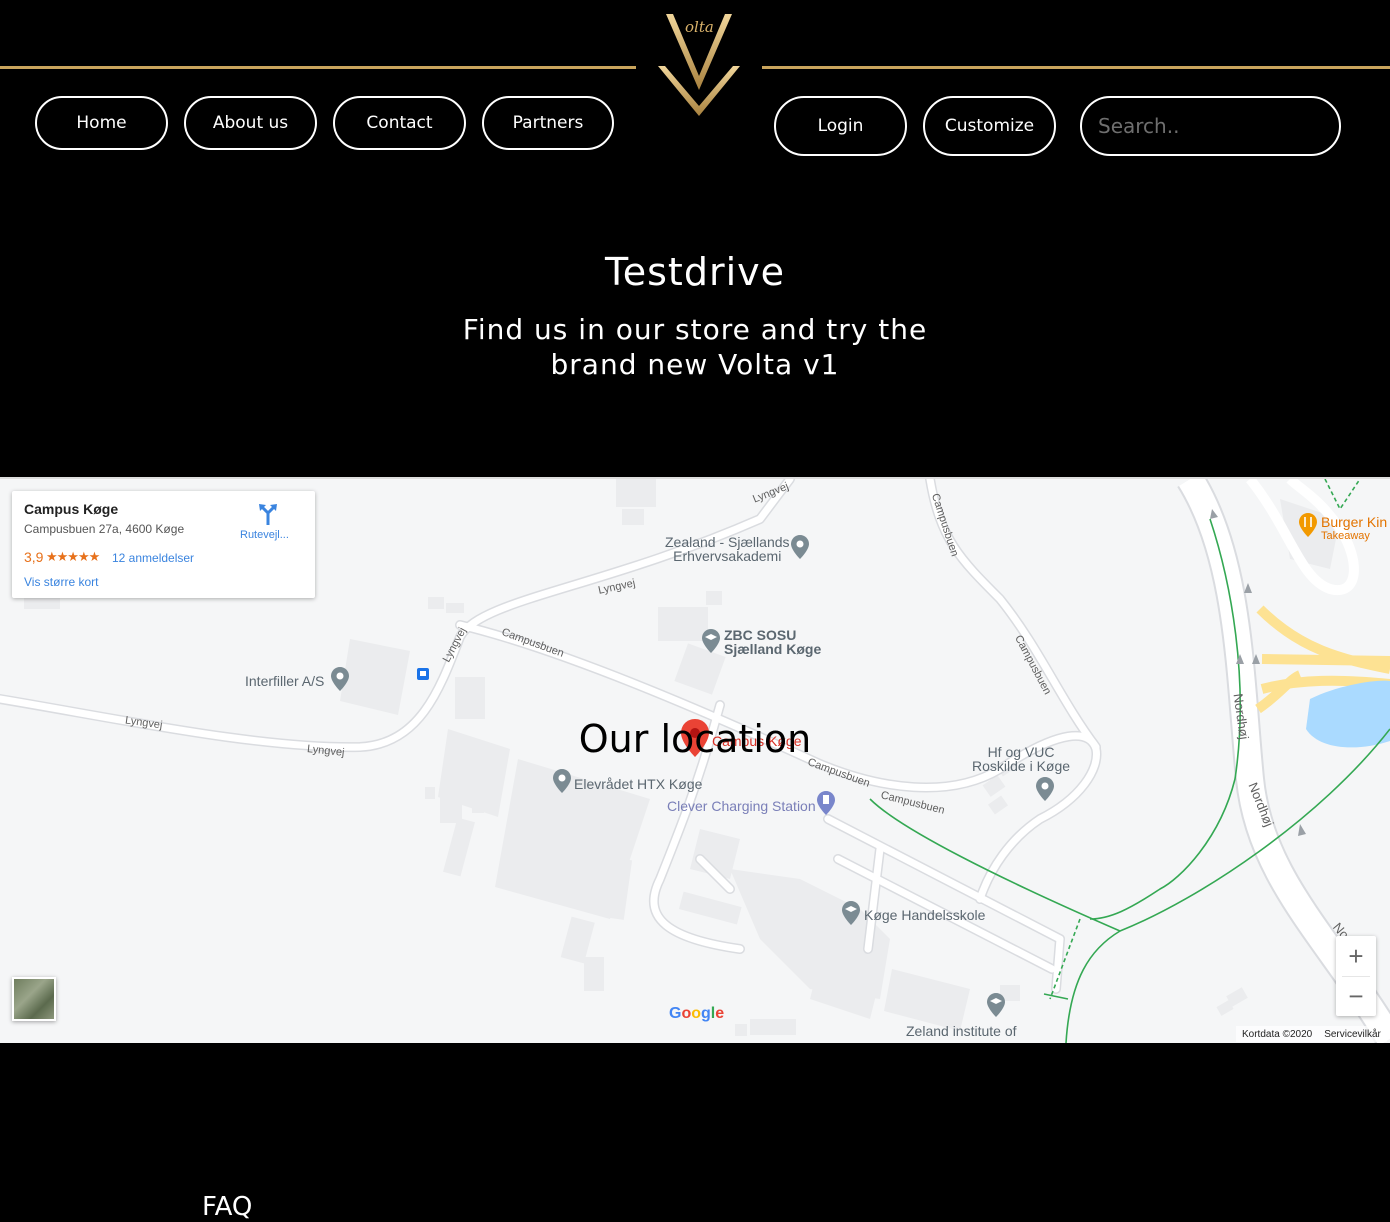  I want to click on charging-pin-icon, so click(826, 803).